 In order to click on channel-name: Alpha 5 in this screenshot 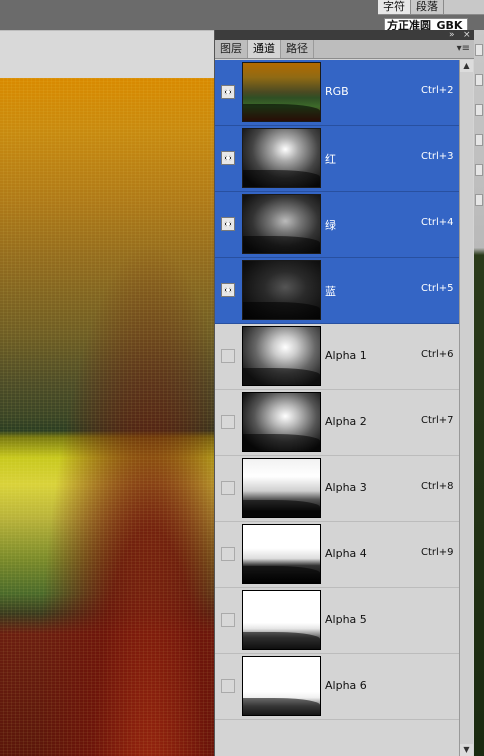, I will do `click(346, 619)`.